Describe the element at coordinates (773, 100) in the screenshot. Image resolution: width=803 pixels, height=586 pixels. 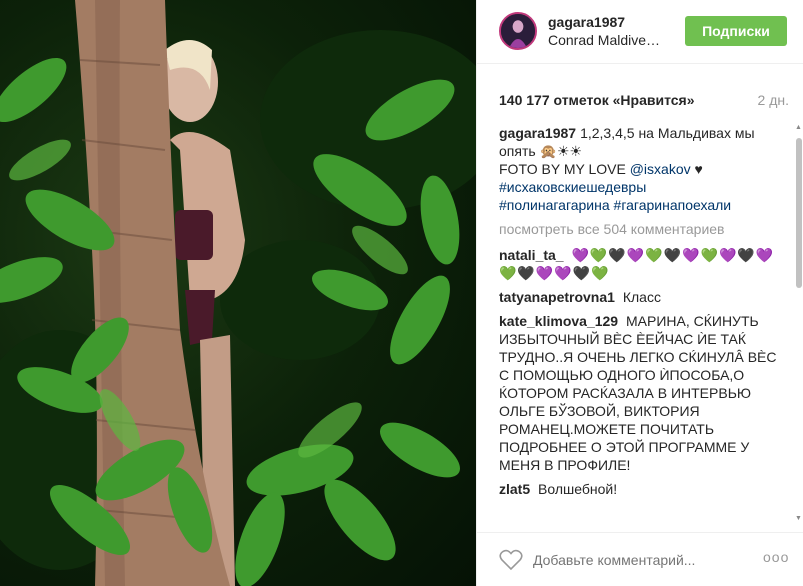
I see `post-time: 2 дн.` at that location.